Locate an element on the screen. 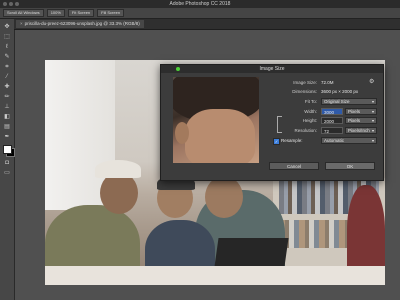 The image size is (400, 300). scroll-all-windows-checkbox: Scroll All Windows is located at coordinates (23, 13).